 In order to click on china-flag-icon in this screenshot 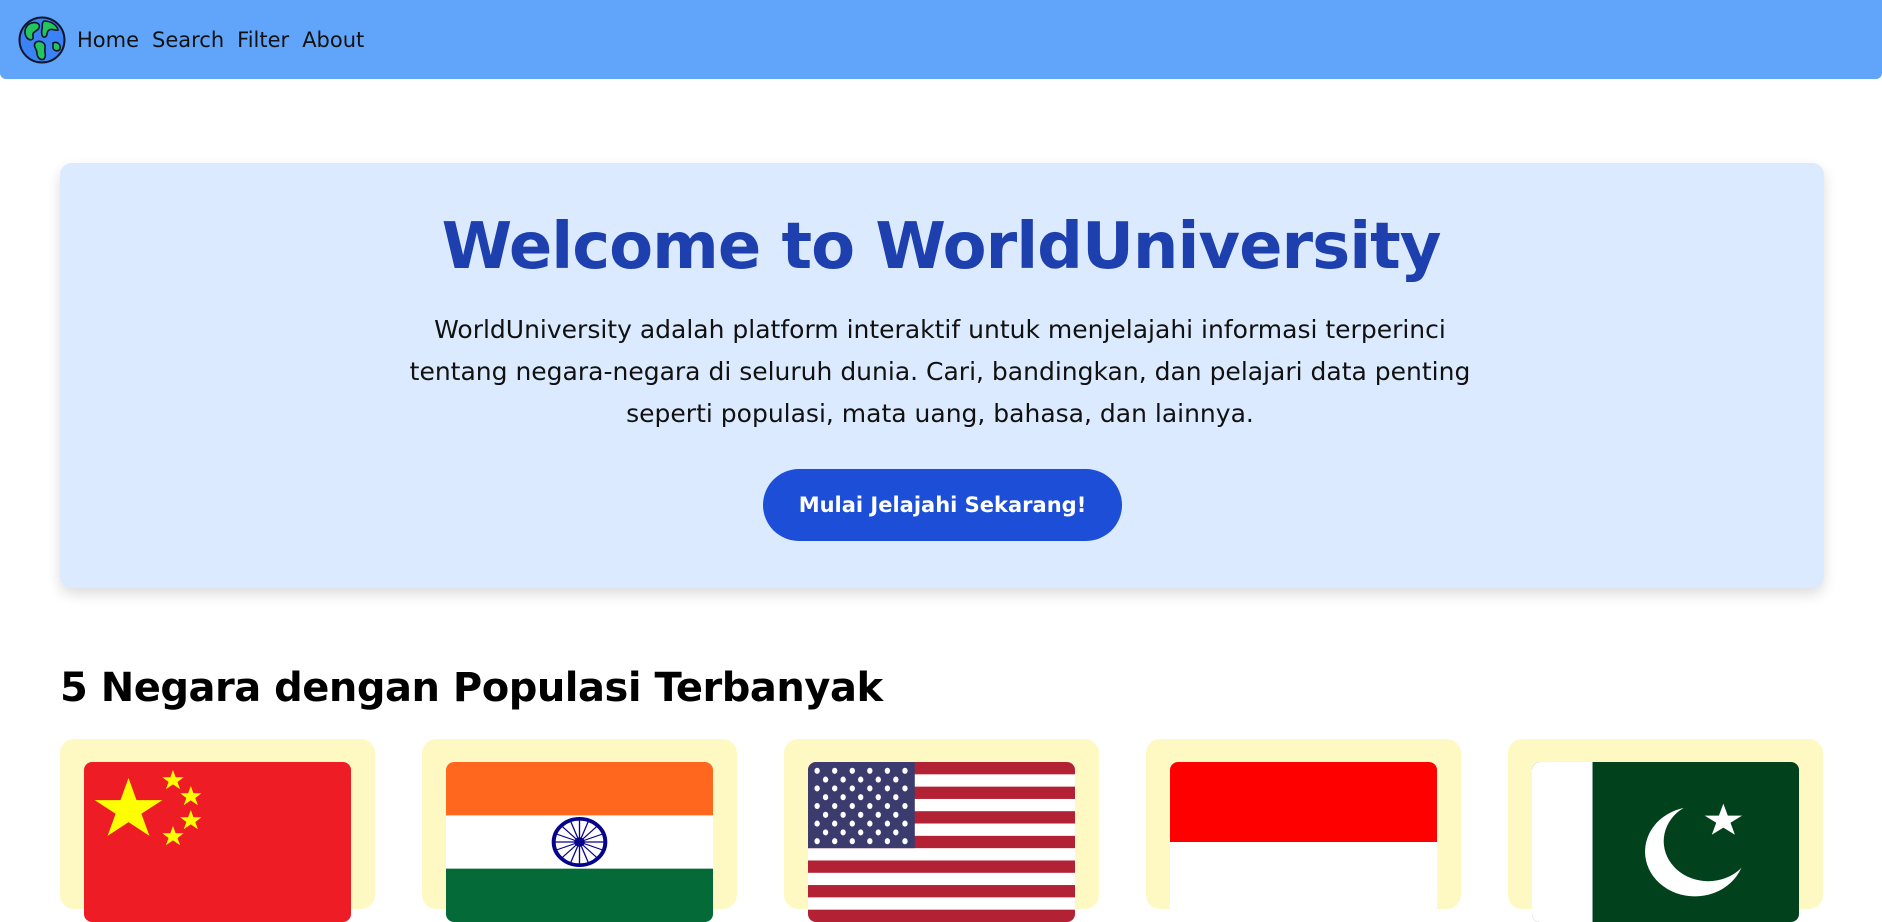, I will do `click(217, 842)`.